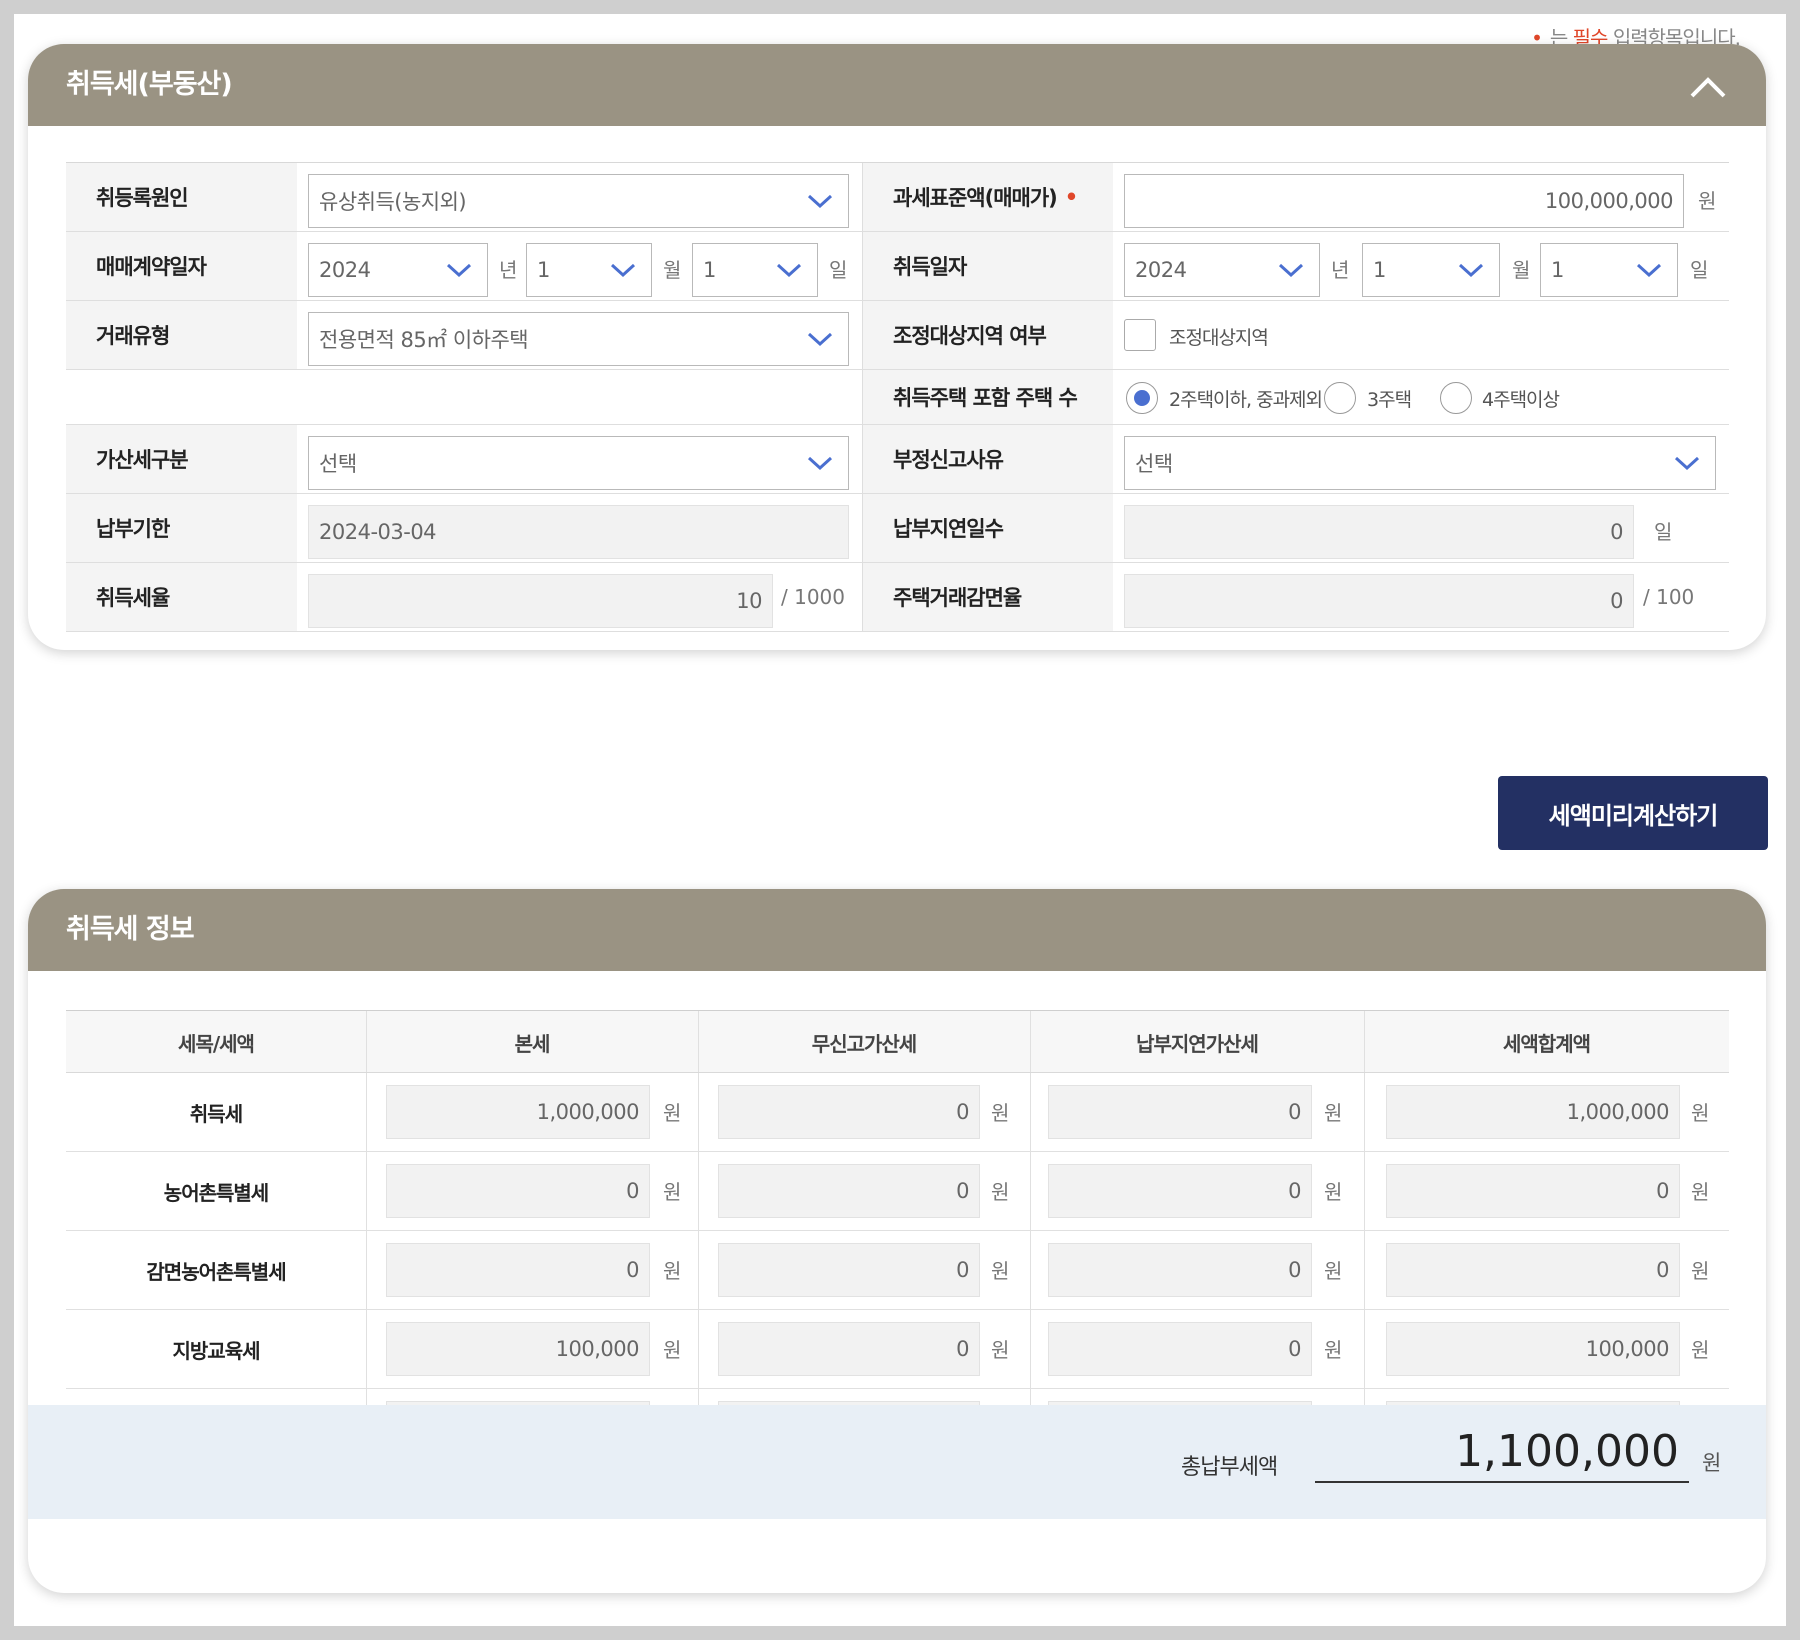  I want to click on acq-year-select: 2024, so click(1222, 270).